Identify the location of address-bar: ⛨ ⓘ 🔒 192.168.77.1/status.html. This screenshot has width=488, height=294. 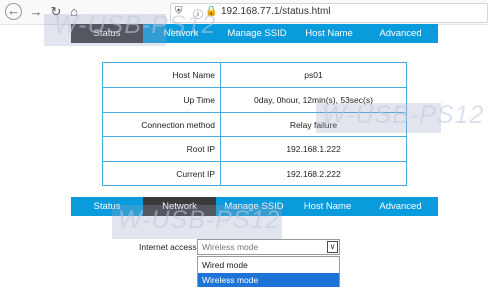
(329, 13).